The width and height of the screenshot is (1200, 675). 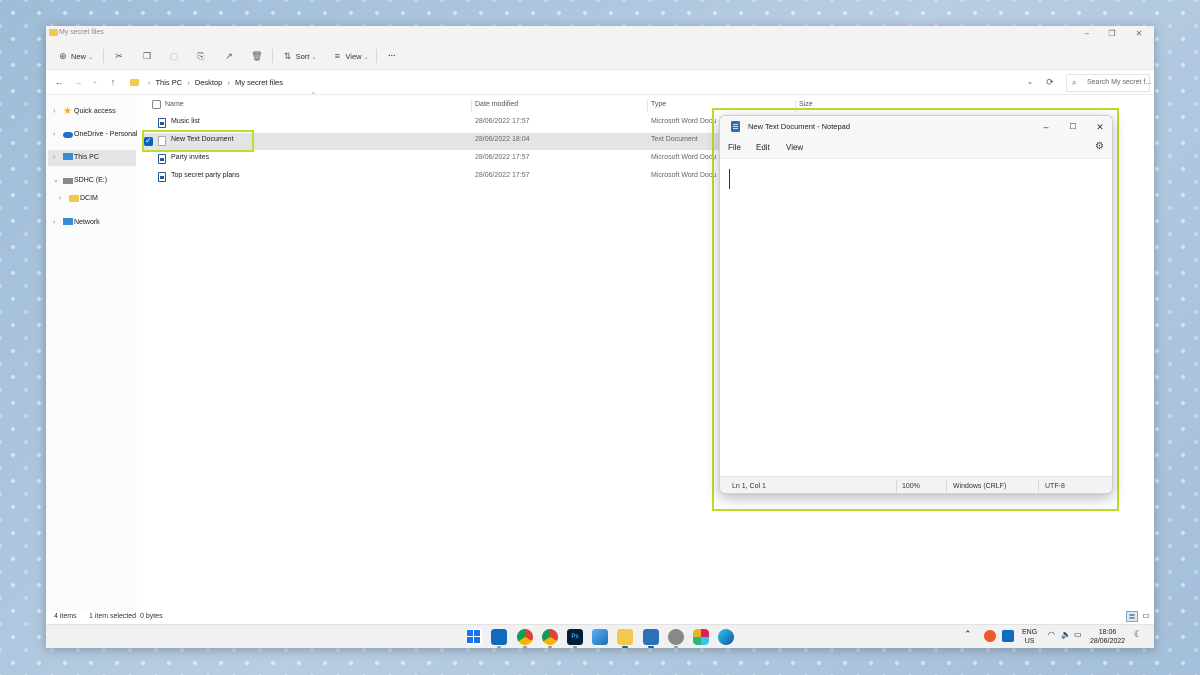 I want to click on toolbar-divider, so click(x=103, y=56).